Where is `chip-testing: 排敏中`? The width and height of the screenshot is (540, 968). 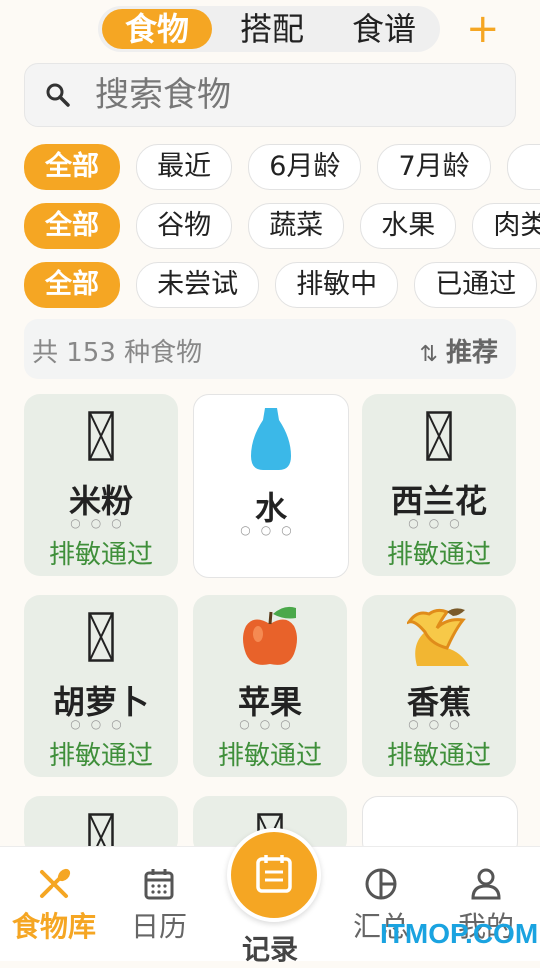
chip-testing: 排敏中 is located at coordinates (337, 285).